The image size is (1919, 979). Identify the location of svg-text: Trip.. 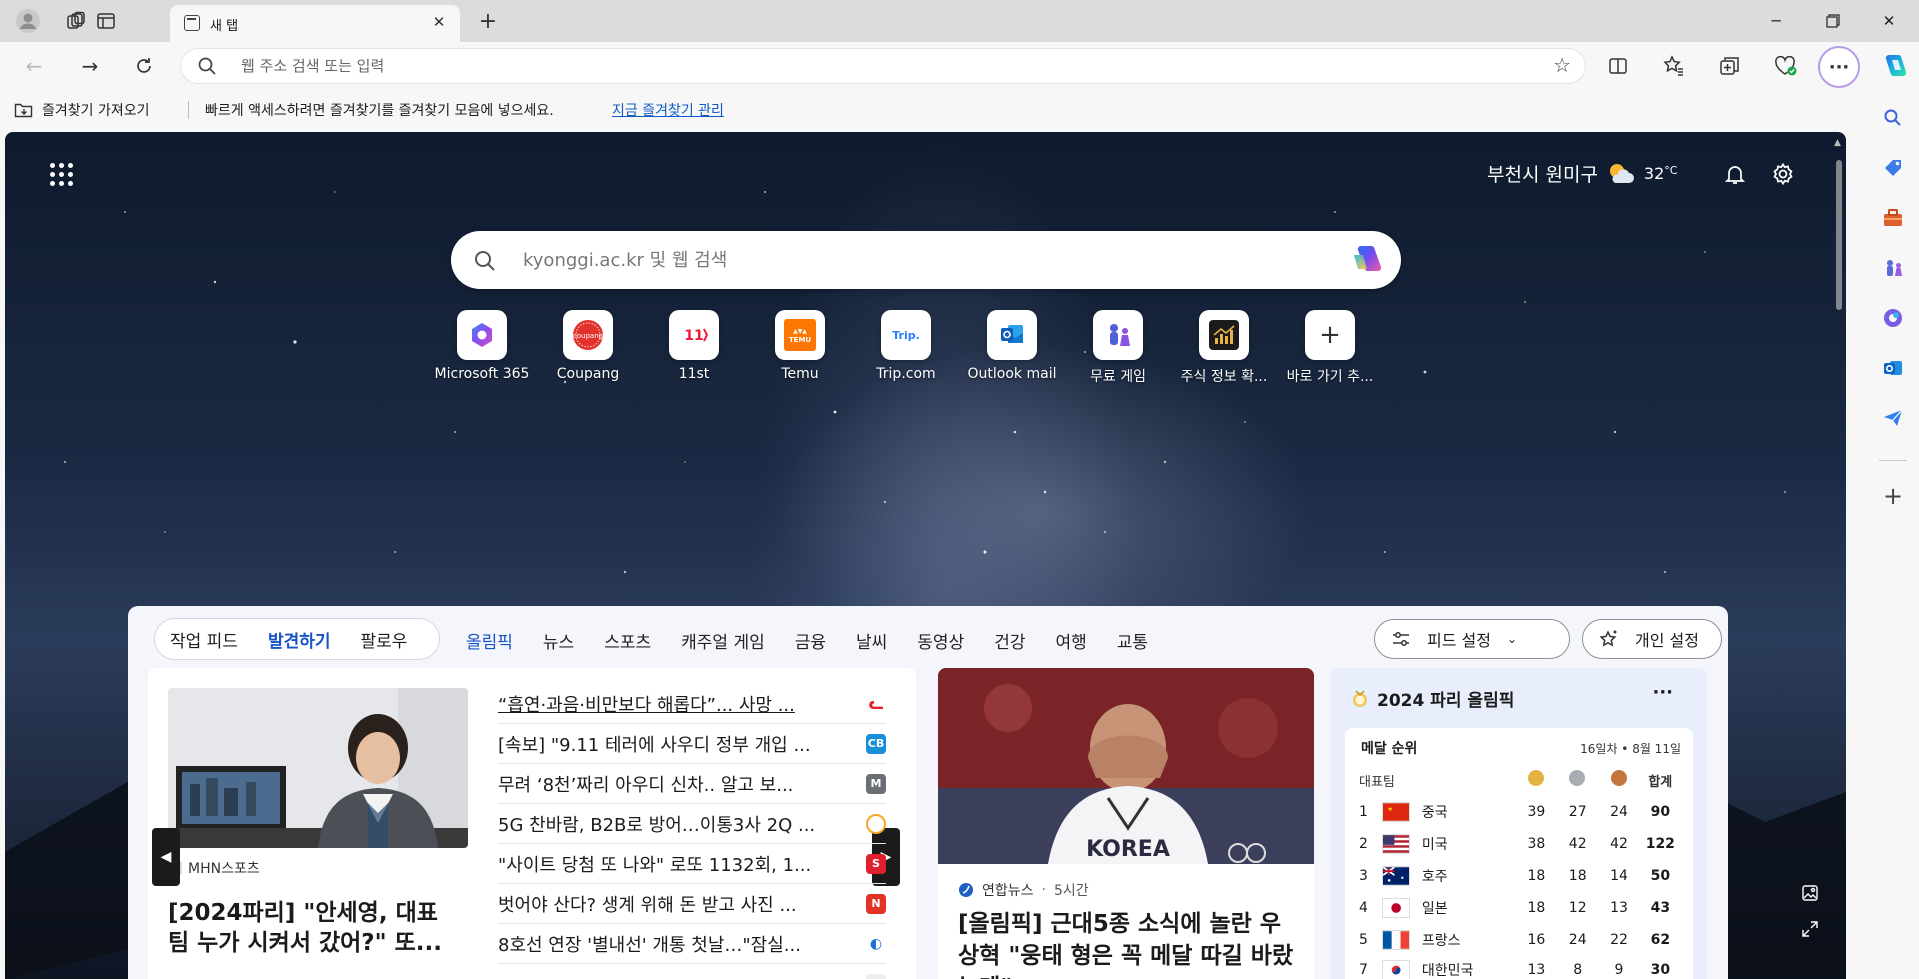
(906, 335).